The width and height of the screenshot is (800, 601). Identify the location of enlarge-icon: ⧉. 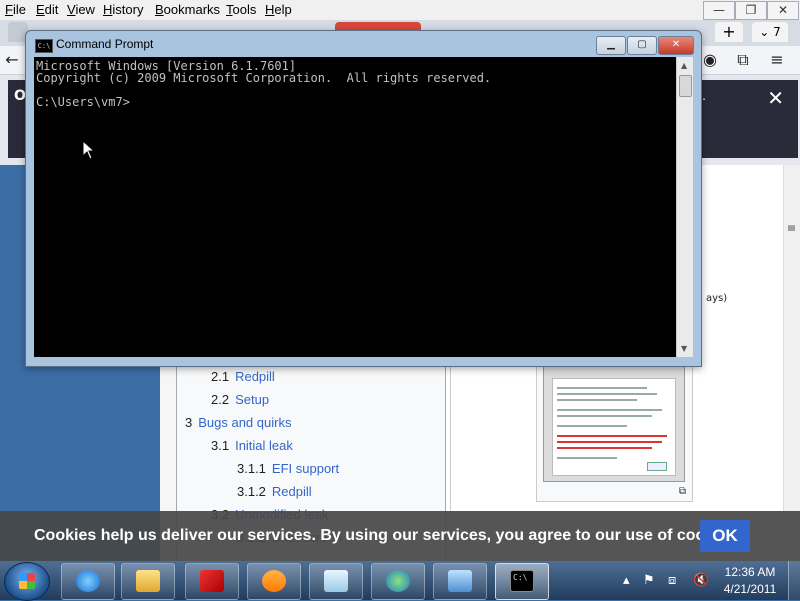
(682, 491).